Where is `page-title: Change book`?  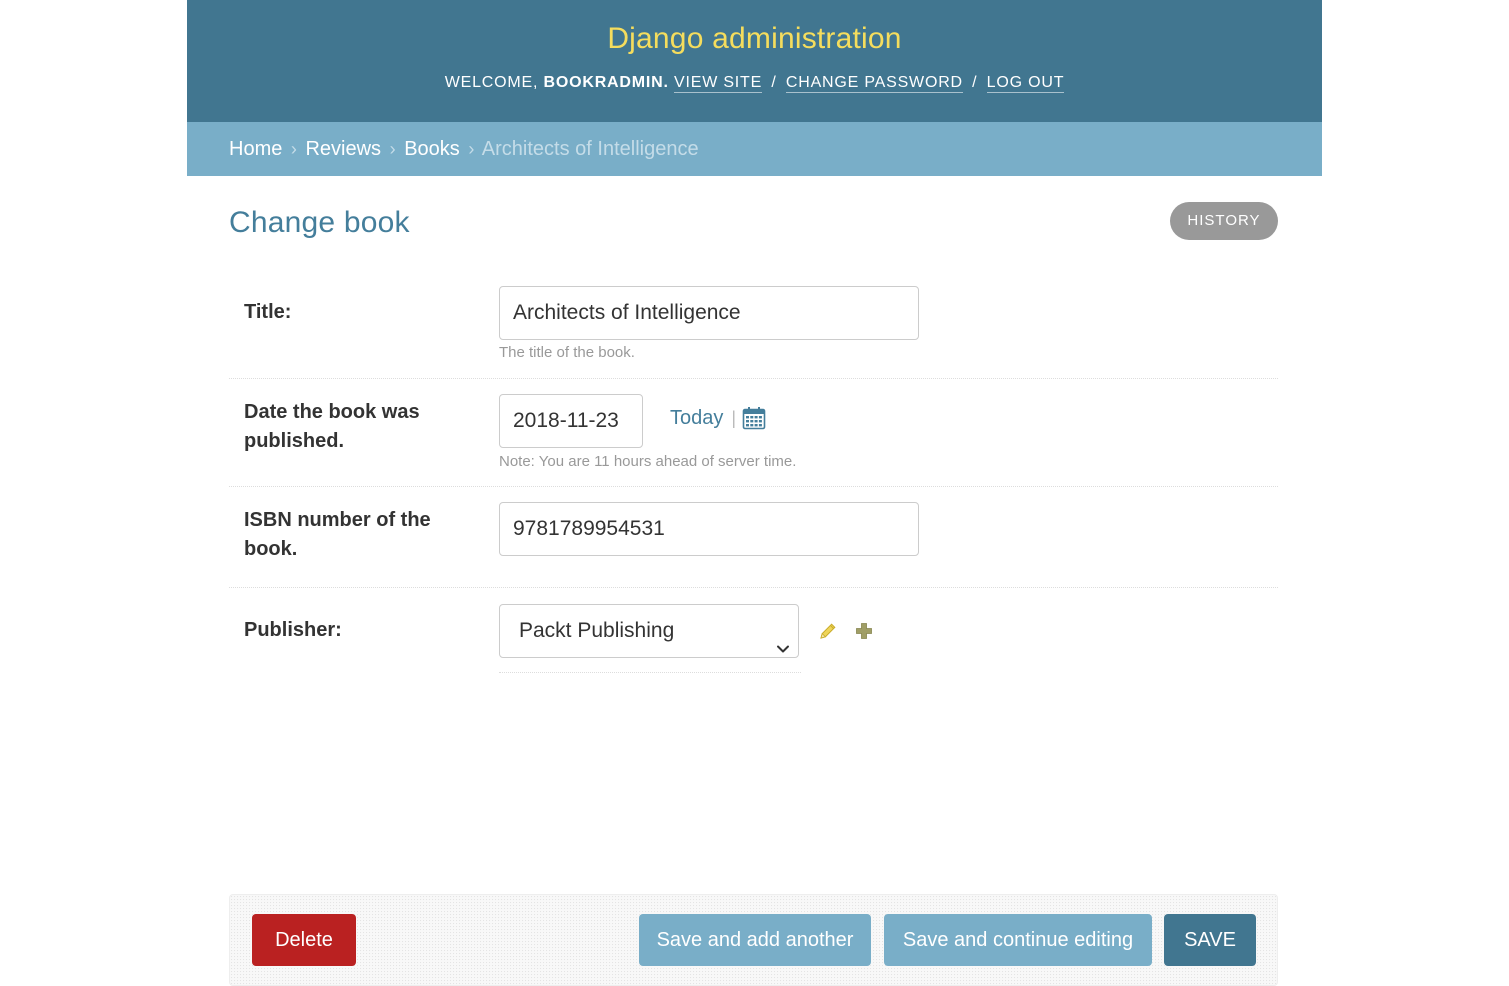 page-title: Change book is located at coordinates (319, 222).